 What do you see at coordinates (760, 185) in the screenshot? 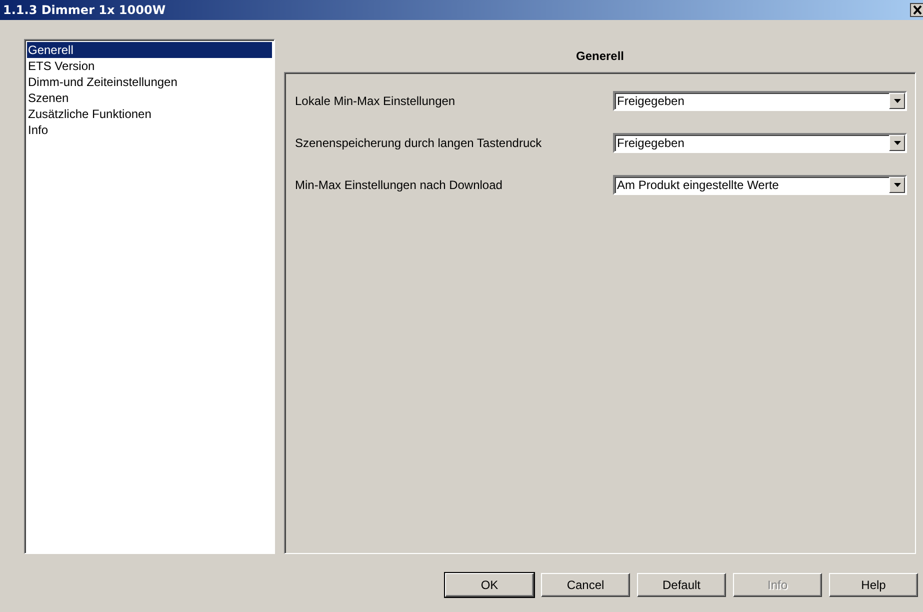
I see `dropdown: Am Produkt eingestellte Werte` at bounding box center [760, 185].